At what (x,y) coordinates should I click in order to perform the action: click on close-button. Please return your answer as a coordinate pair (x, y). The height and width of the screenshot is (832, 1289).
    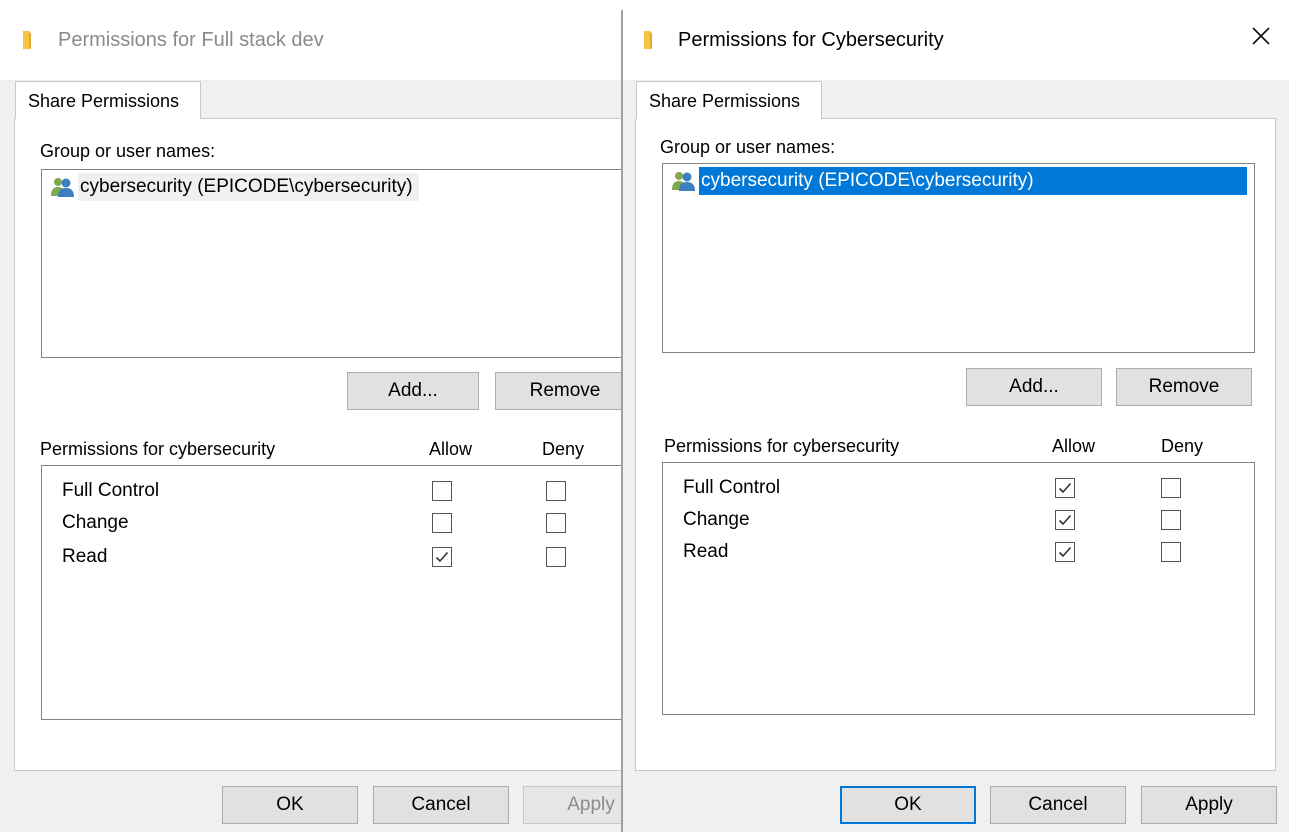
    Looking at the image, I should click on (1261, 36).